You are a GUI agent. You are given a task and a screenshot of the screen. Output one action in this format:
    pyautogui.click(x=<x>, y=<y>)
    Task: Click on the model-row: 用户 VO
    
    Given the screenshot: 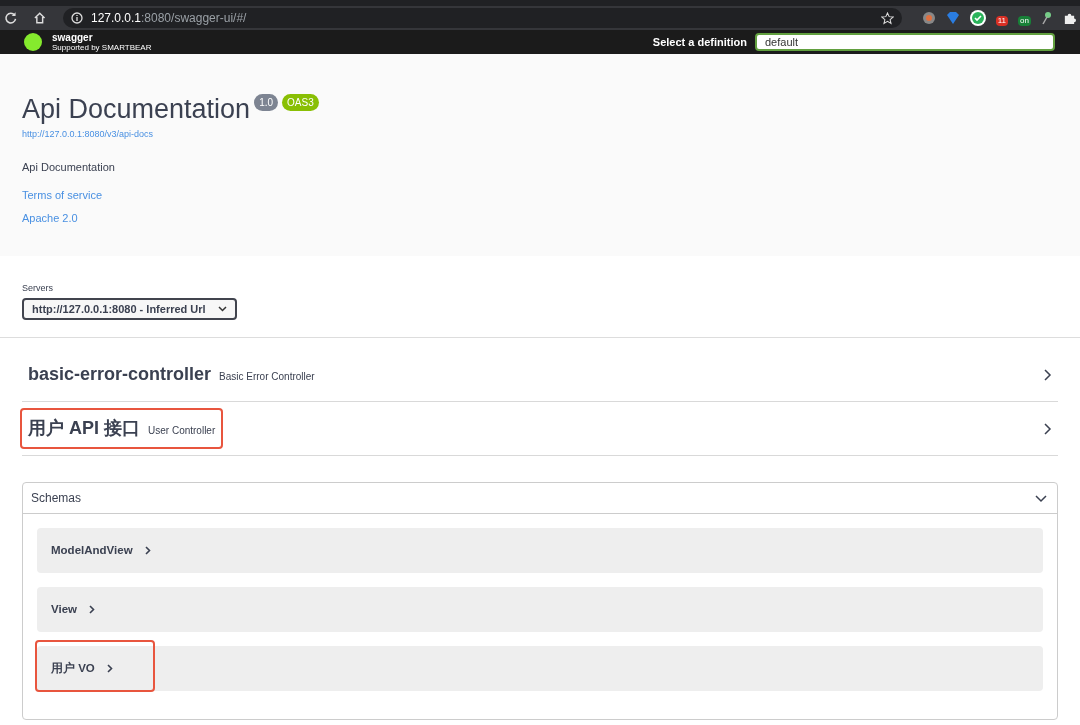 What is the action you would take?
    pyautogui.click(x=540, y=668)
    